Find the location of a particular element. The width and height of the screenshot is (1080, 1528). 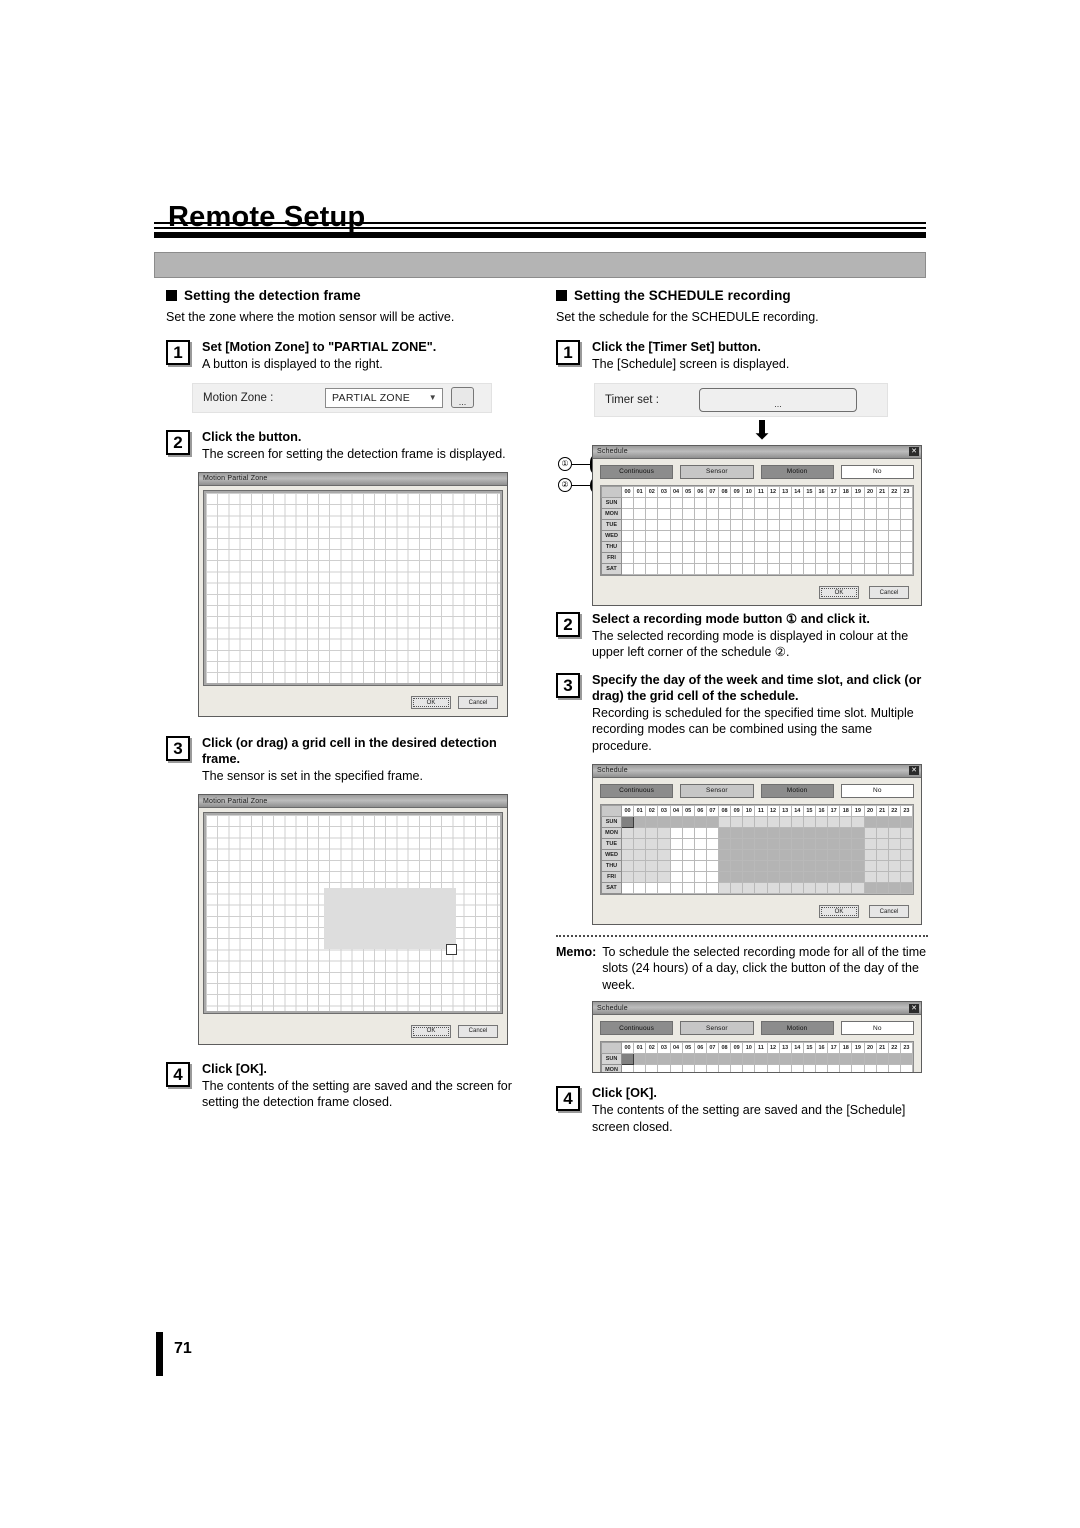

day-button-MON: MON is located at coordinates (611, 513).